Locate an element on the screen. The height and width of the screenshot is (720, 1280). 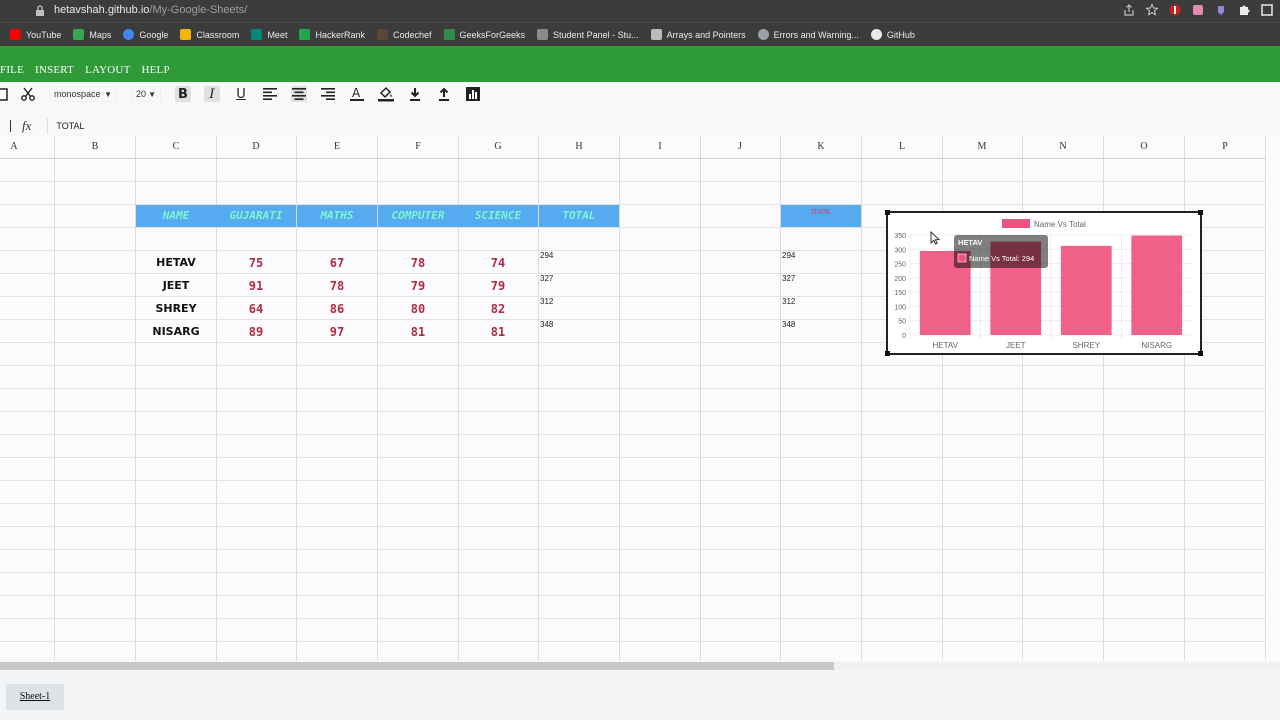
k-total-cell: 294 is located at coordinates (821, 262).